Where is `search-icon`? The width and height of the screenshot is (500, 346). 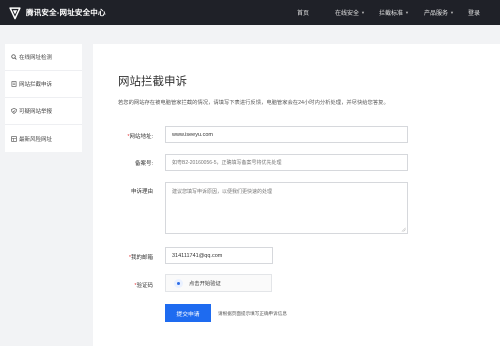
search-icon is located at coordinates (14, 57).